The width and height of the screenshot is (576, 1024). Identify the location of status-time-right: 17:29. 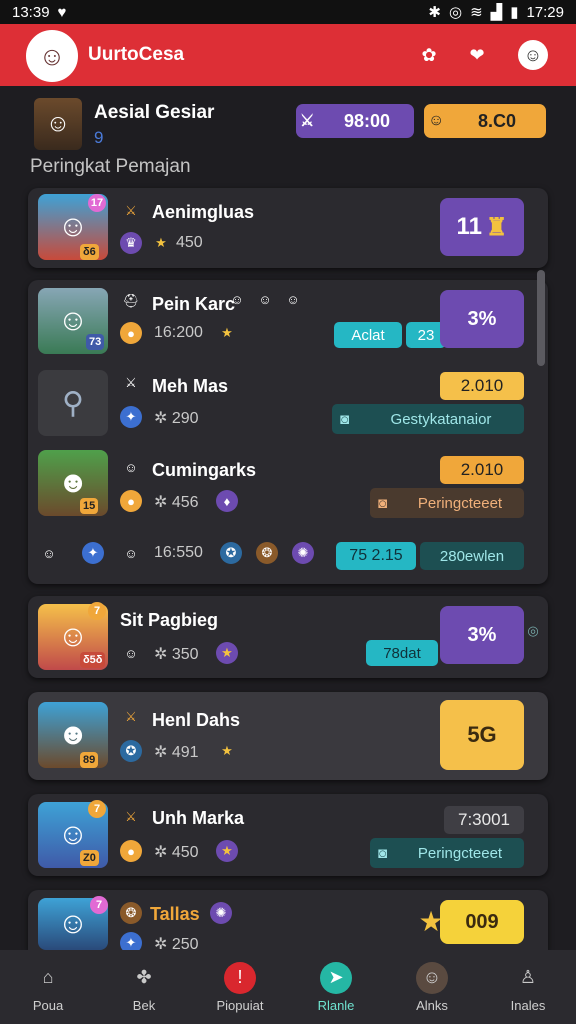
(545, 12).